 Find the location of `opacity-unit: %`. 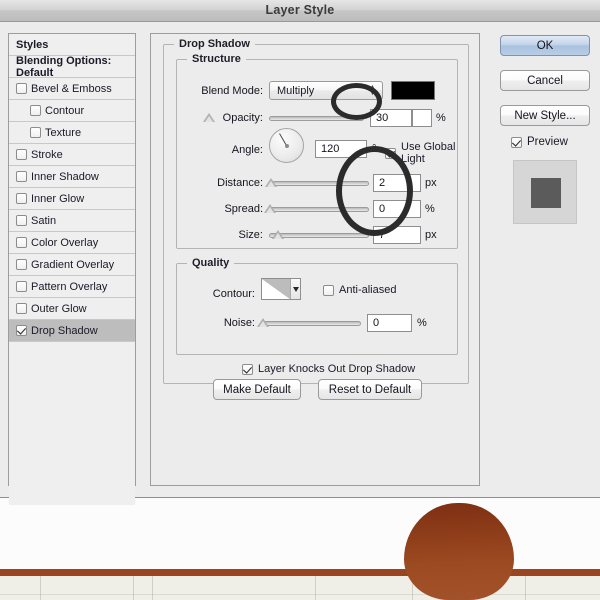

opacity-unit: % is located at coordinates (441, 118).